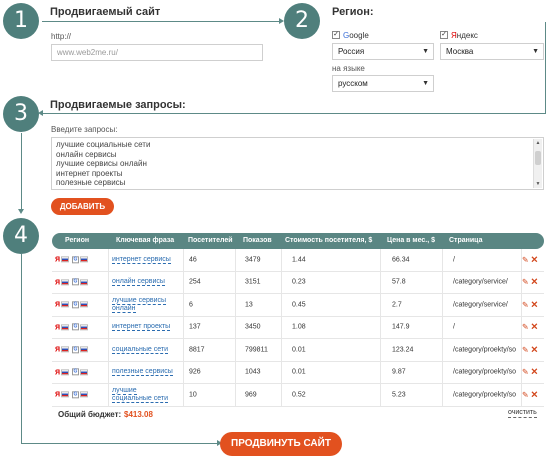 The height and width of the screenshot is (459, 560). What do you see at coordinates (138, 282) in the screenshot?
I see `keyword-link: онлайн сервисы` at bounding box center [138, 282].